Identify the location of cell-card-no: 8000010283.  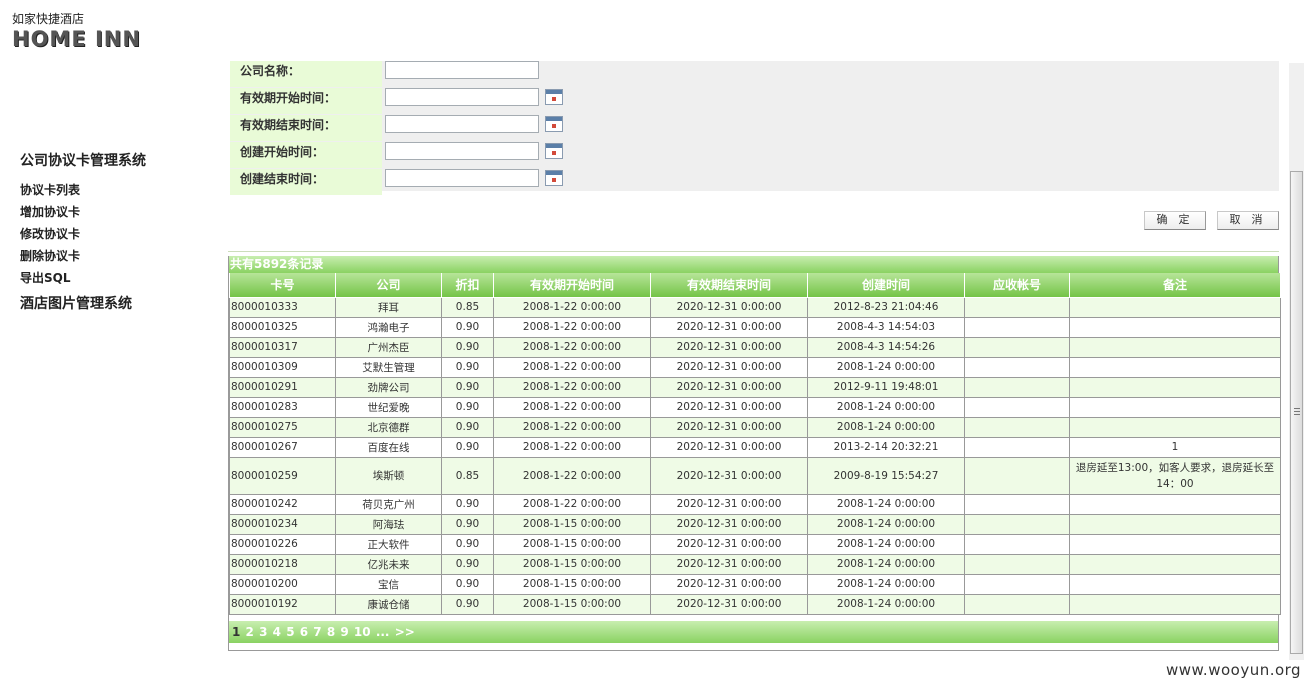
(282, 407).